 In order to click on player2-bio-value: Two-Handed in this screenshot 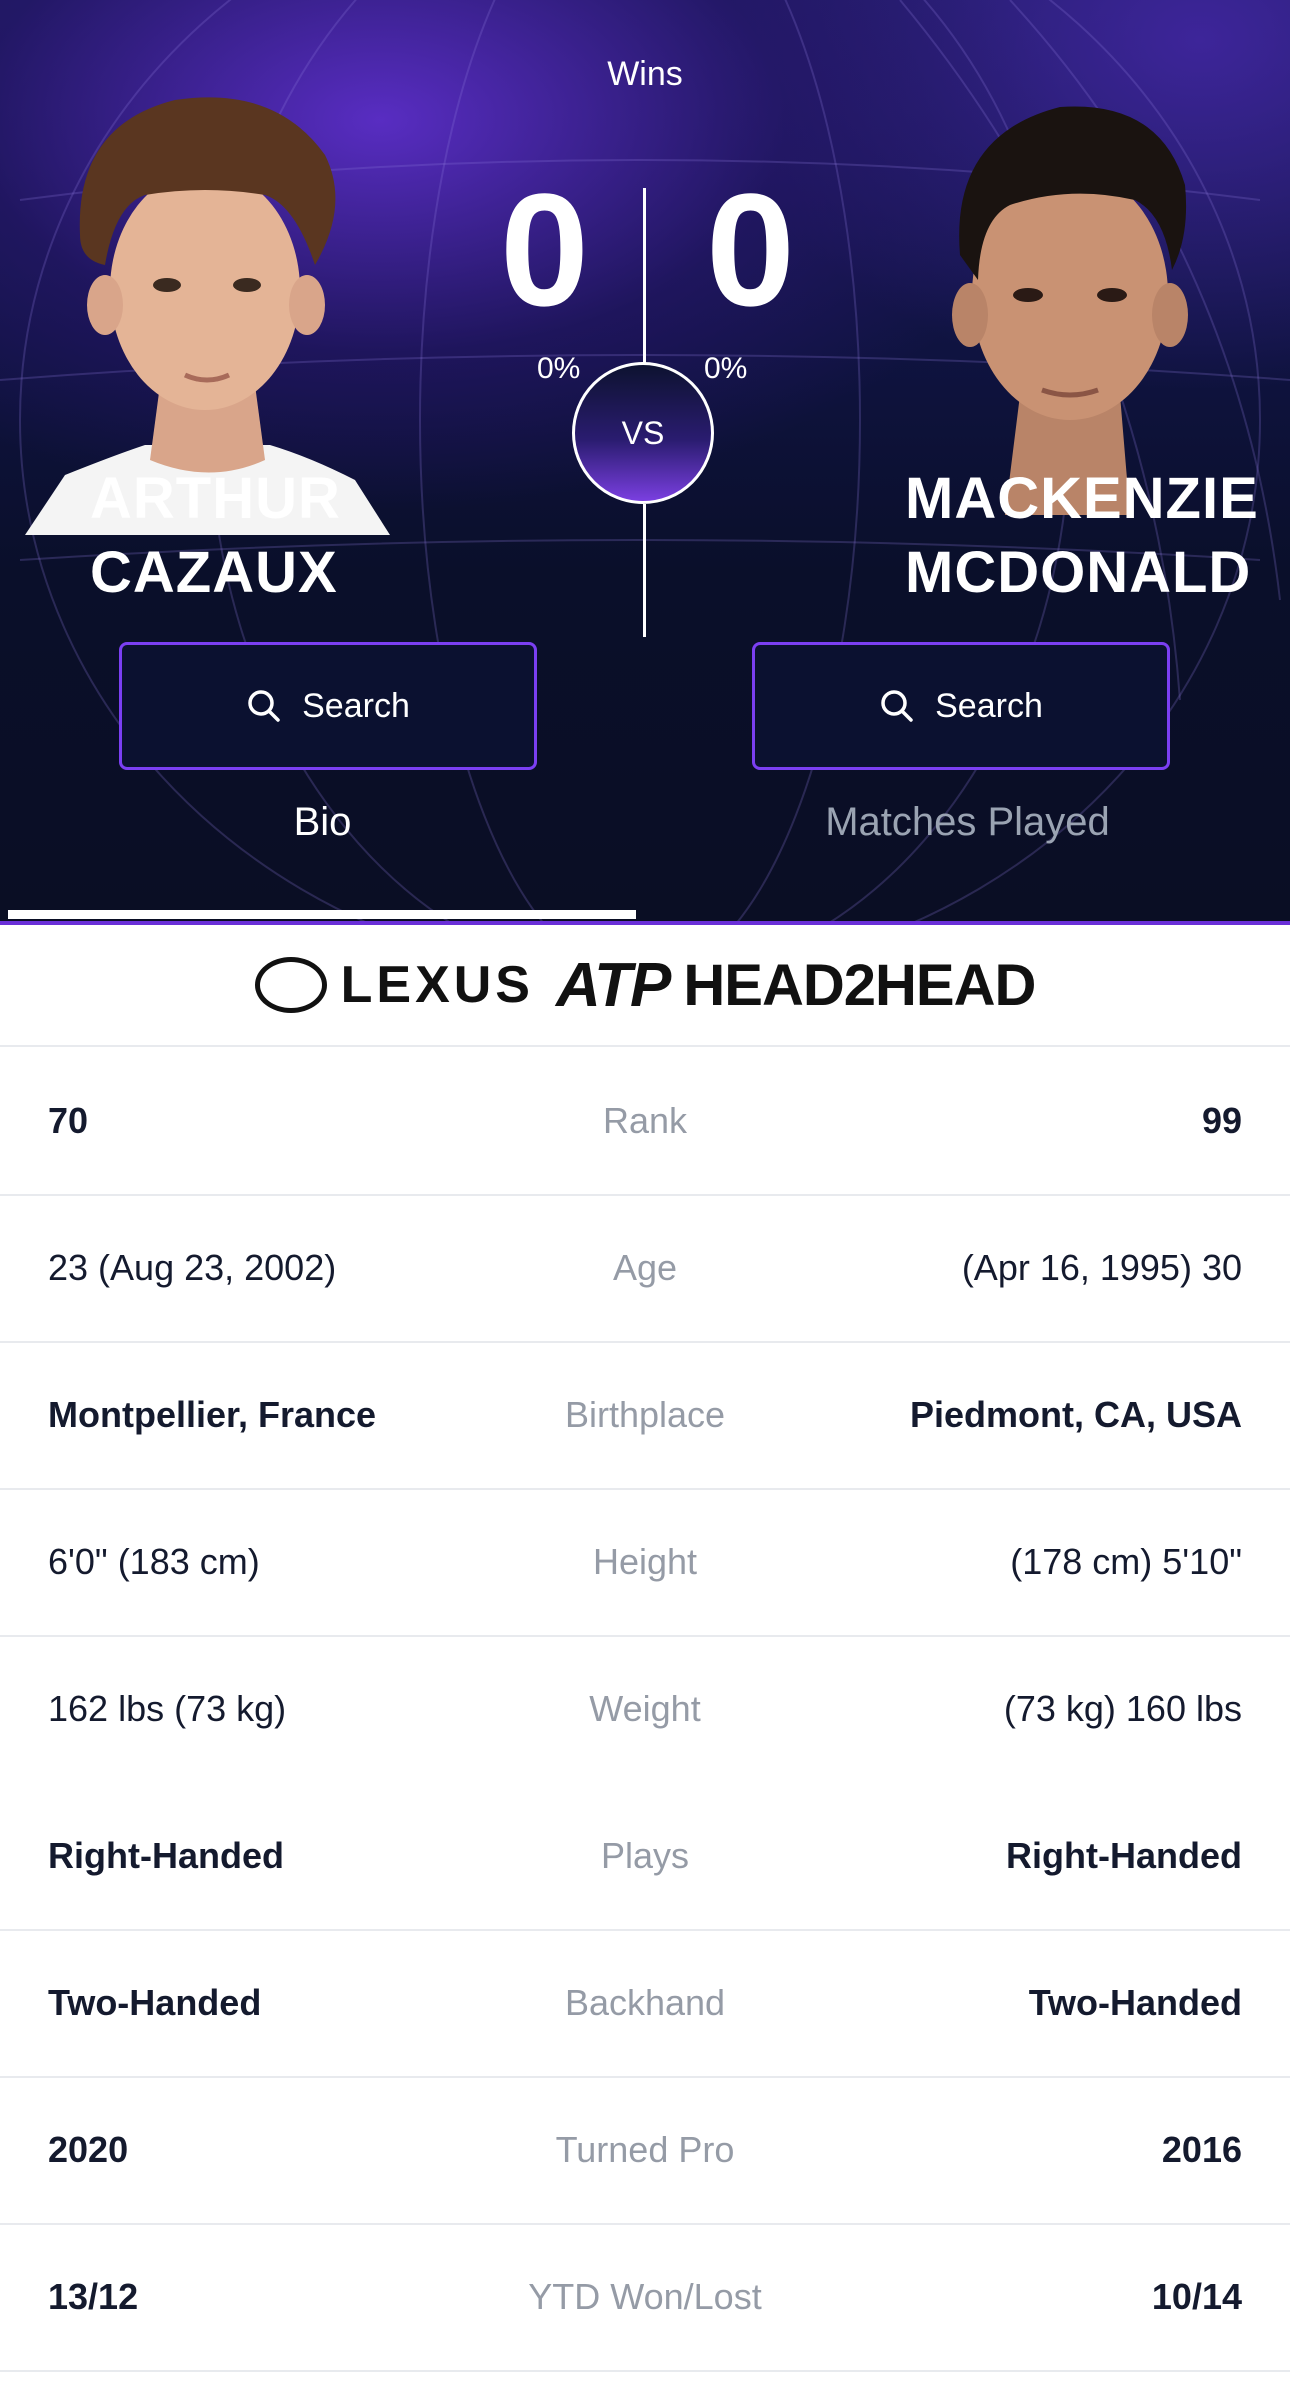, I will do `click(1135, 2002)`.